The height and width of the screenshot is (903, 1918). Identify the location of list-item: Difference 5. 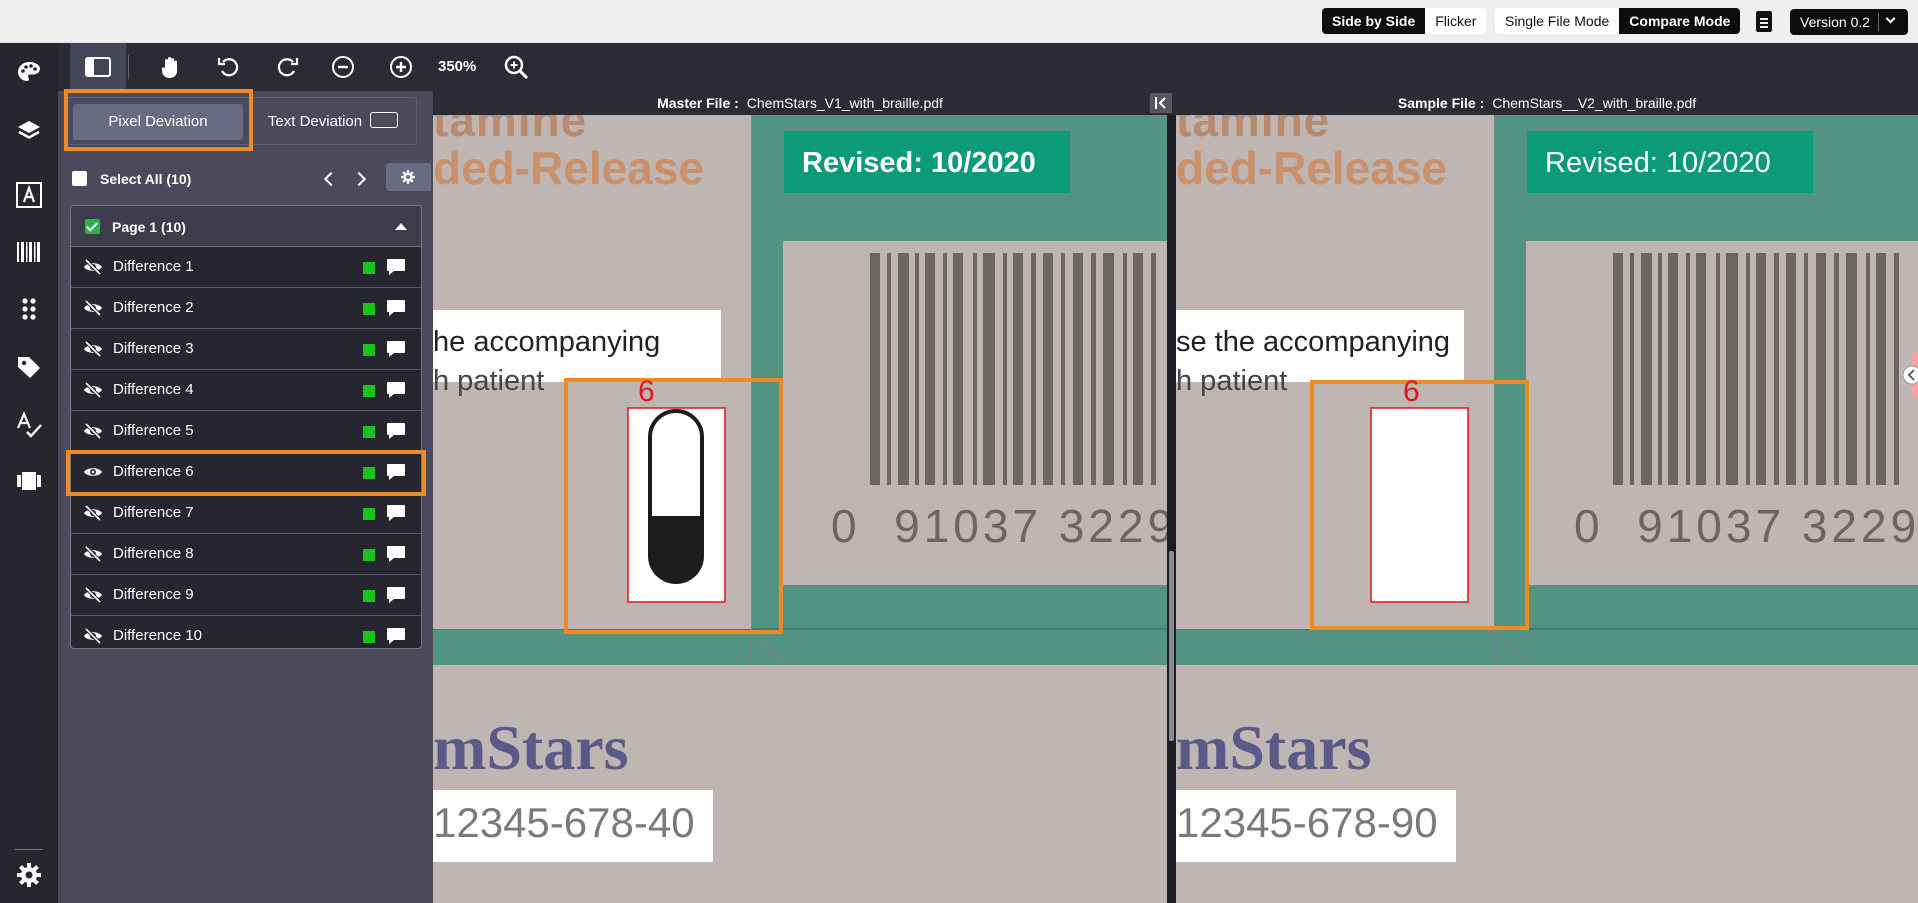
(246, 431).